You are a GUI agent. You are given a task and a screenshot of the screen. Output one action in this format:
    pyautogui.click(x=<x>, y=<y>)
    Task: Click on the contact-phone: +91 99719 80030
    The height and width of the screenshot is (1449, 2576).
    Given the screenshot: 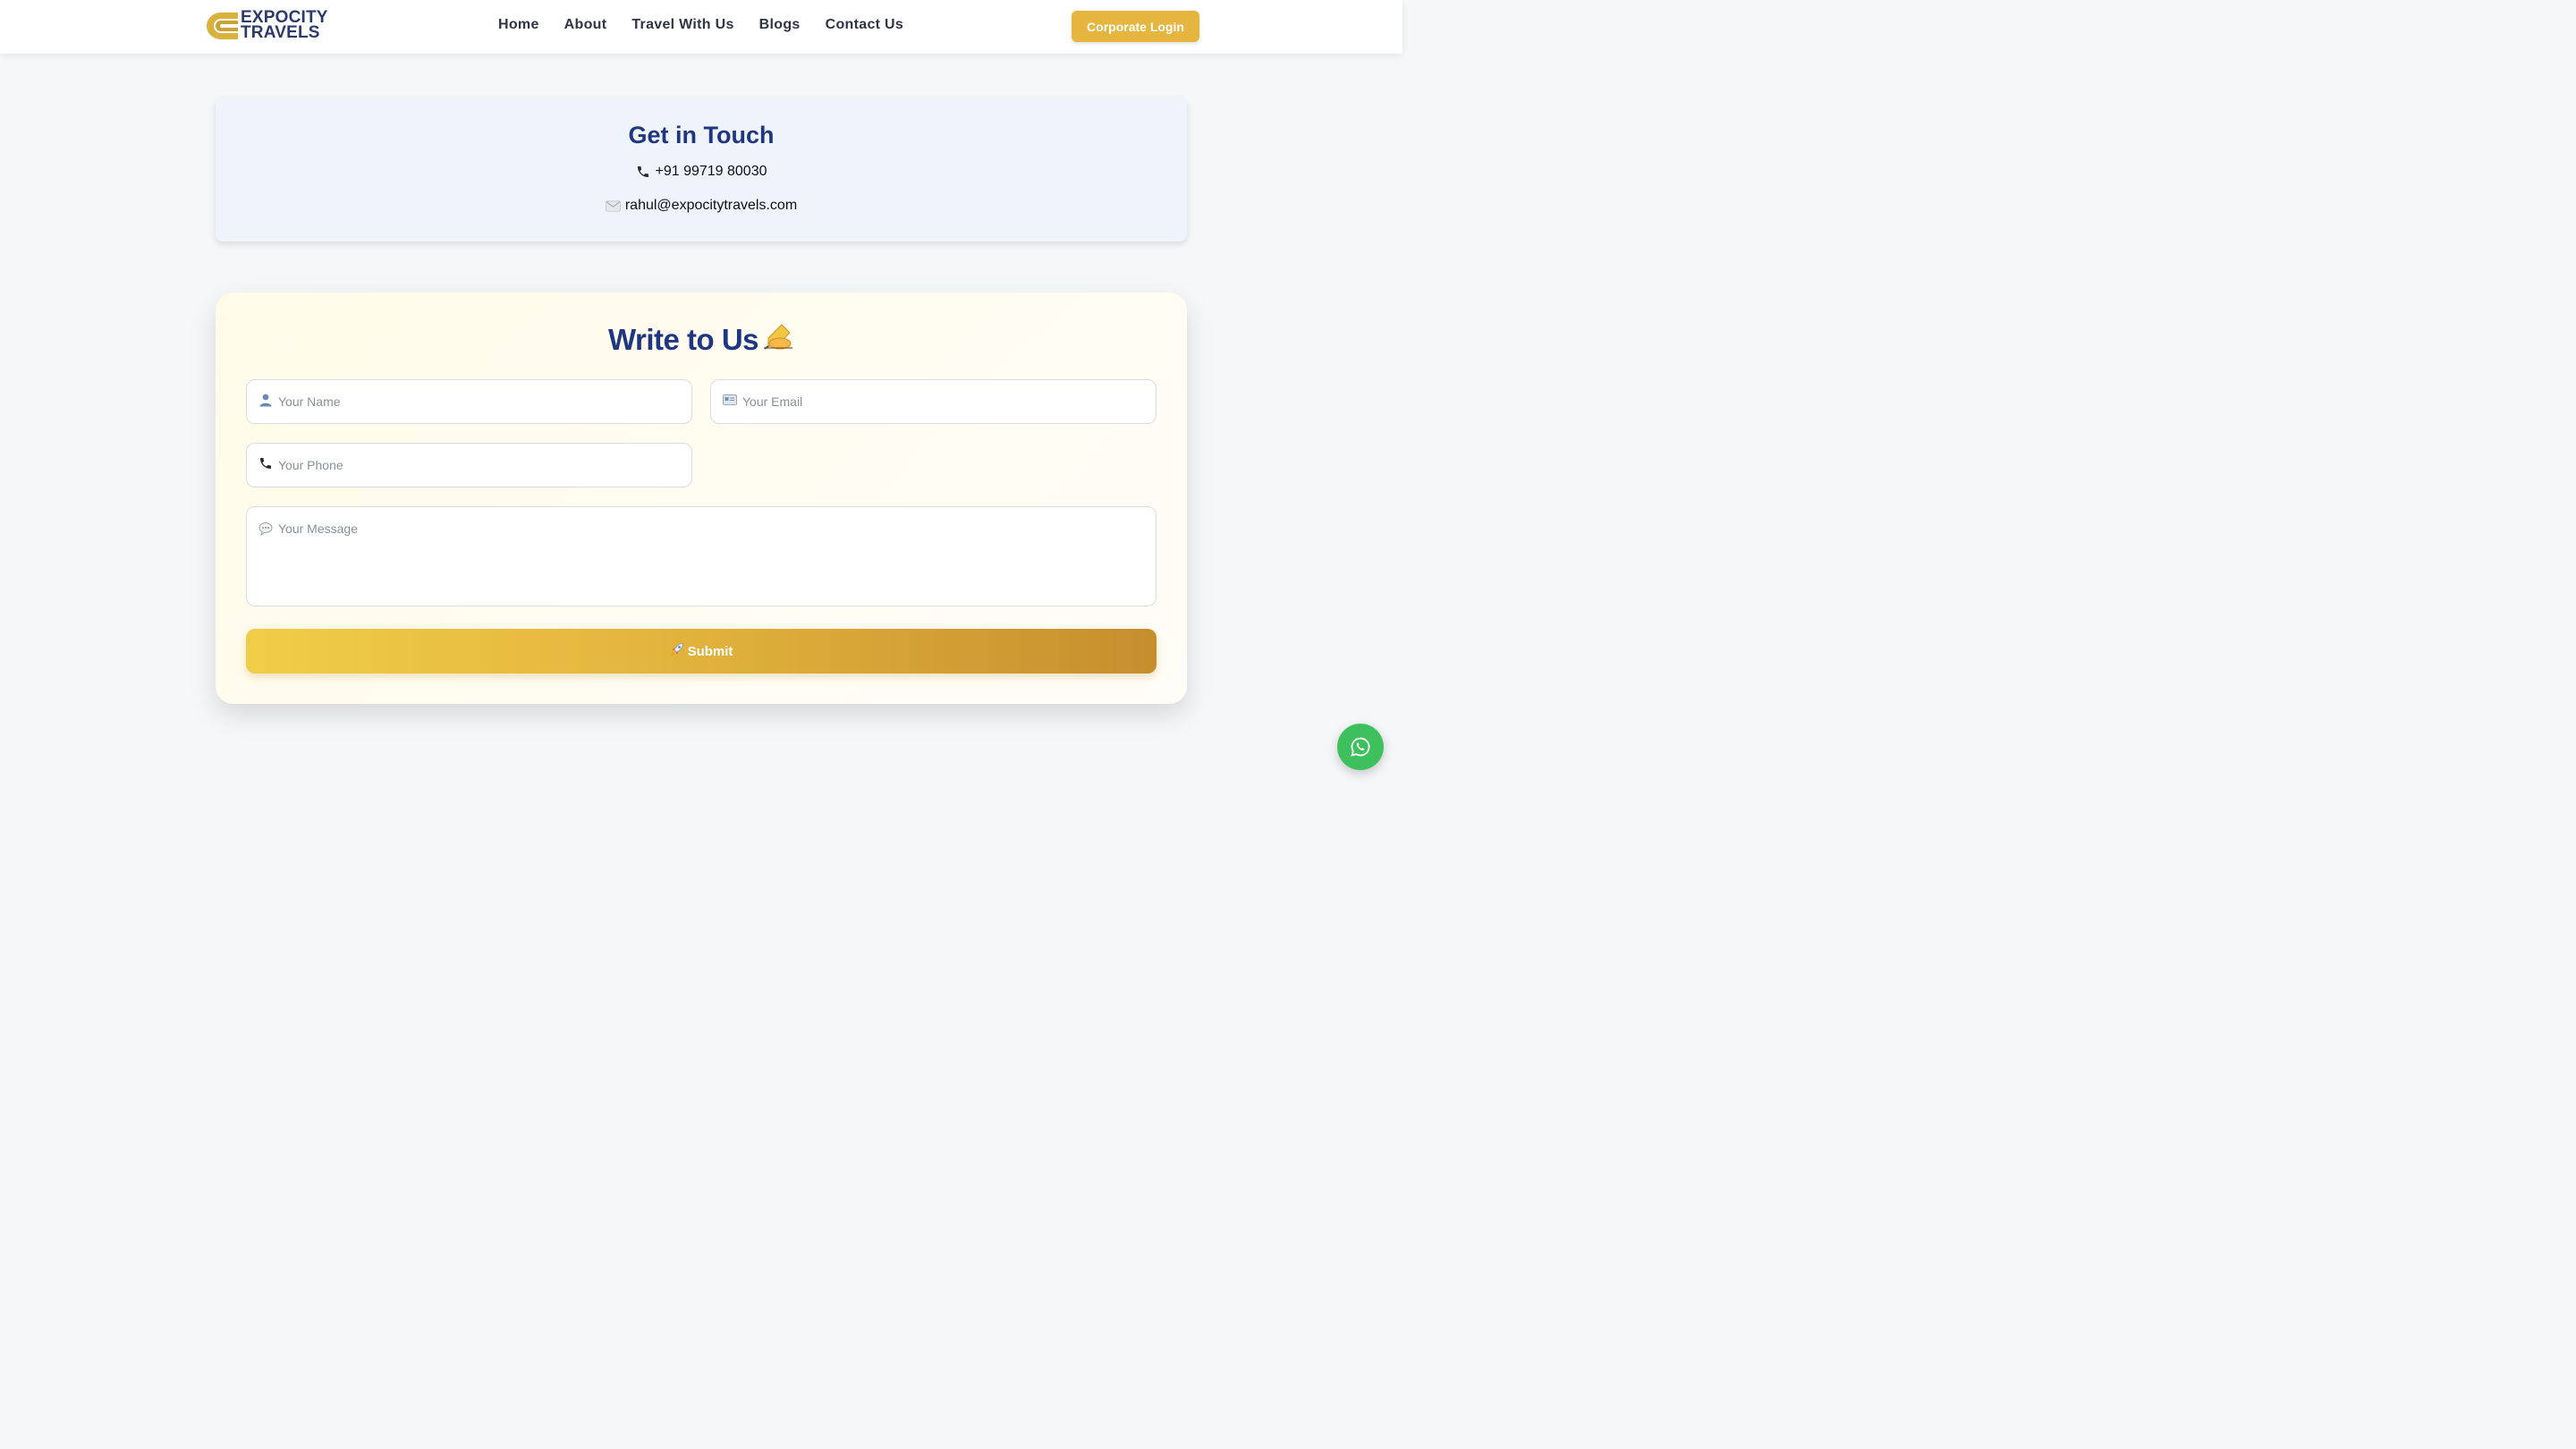 What is the action you would take?
    pyautogui.click(x=711, y=172)
    